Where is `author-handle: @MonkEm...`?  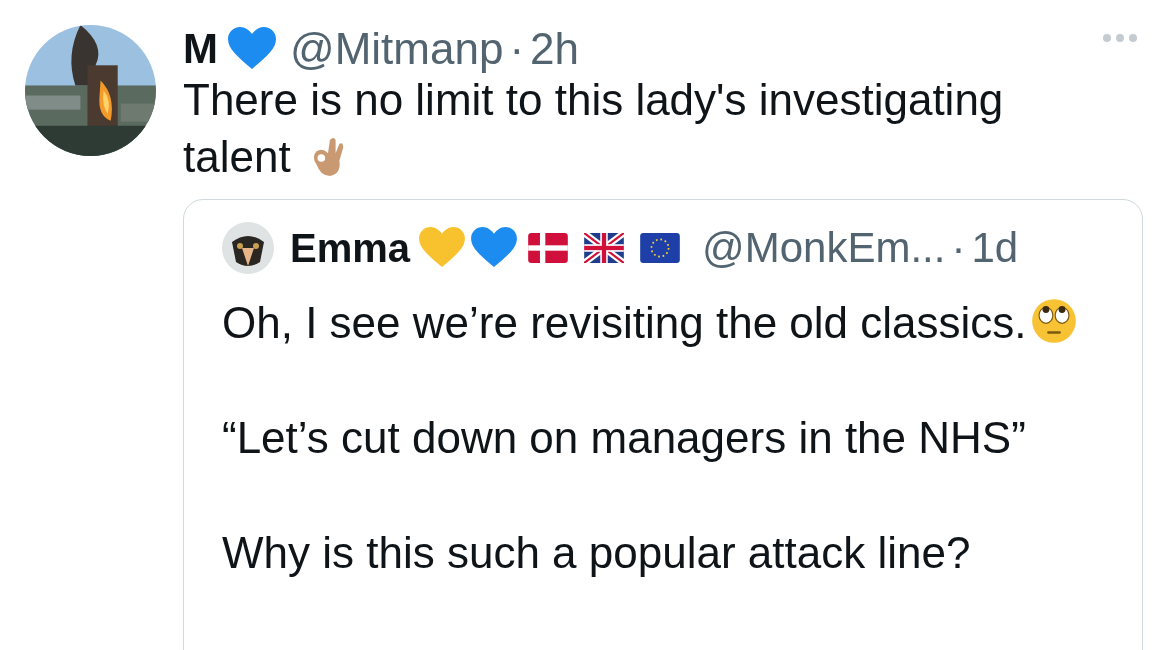 author-handle: @MonkEm... is located at coordinates (824, 248).